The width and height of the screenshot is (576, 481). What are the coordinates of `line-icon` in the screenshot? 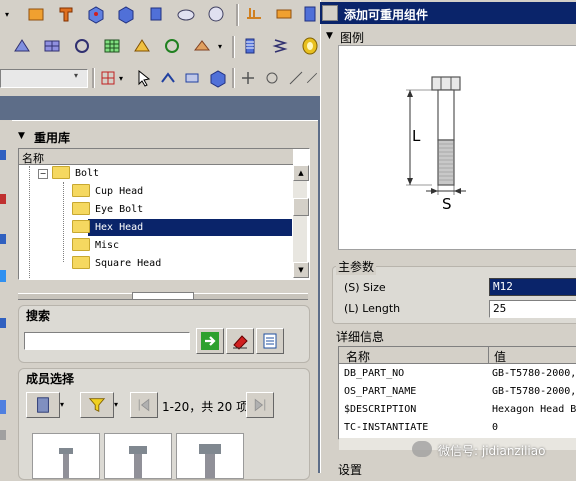 It's located at (312, 78).